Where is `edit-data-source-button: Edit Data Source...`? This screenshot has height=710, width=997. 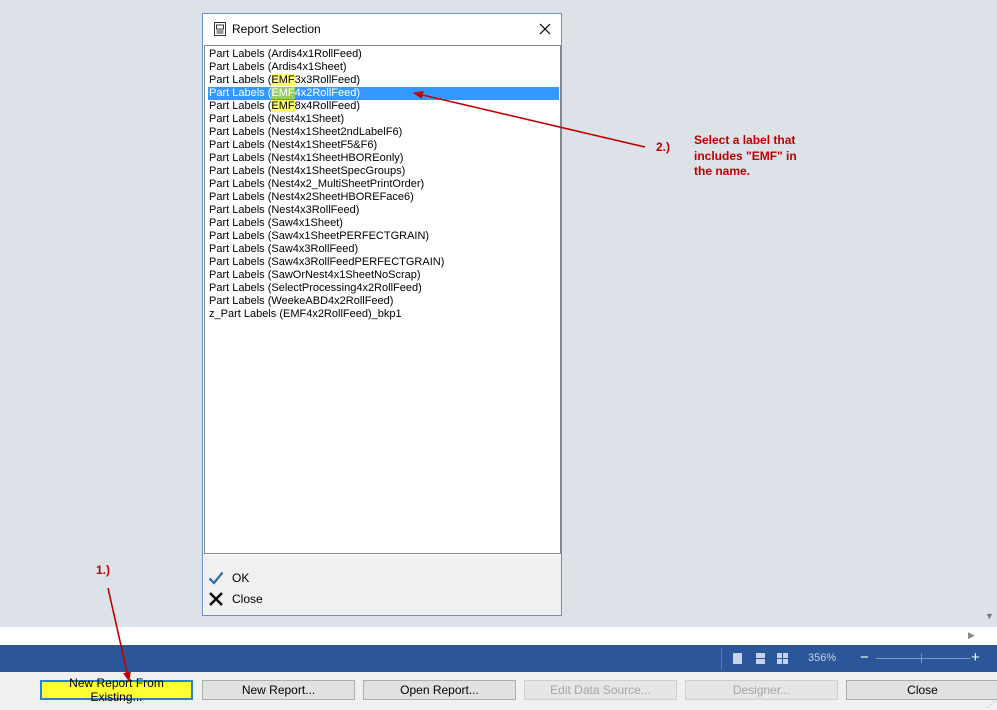 edit-data-source-button: Edit Data Source... is located at coordinates (600, 690).